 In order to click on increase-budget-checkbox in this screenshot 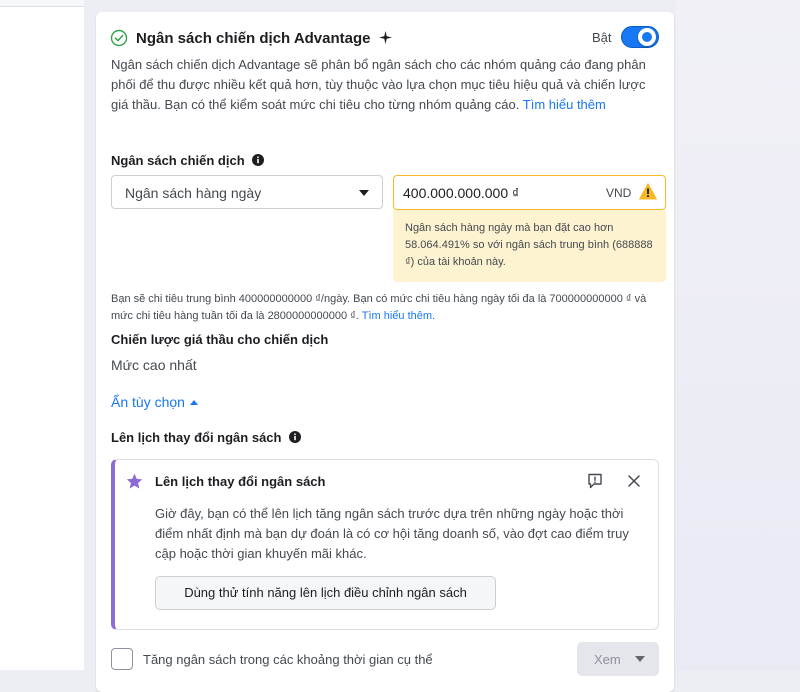, I will do `click(122, 659)`.